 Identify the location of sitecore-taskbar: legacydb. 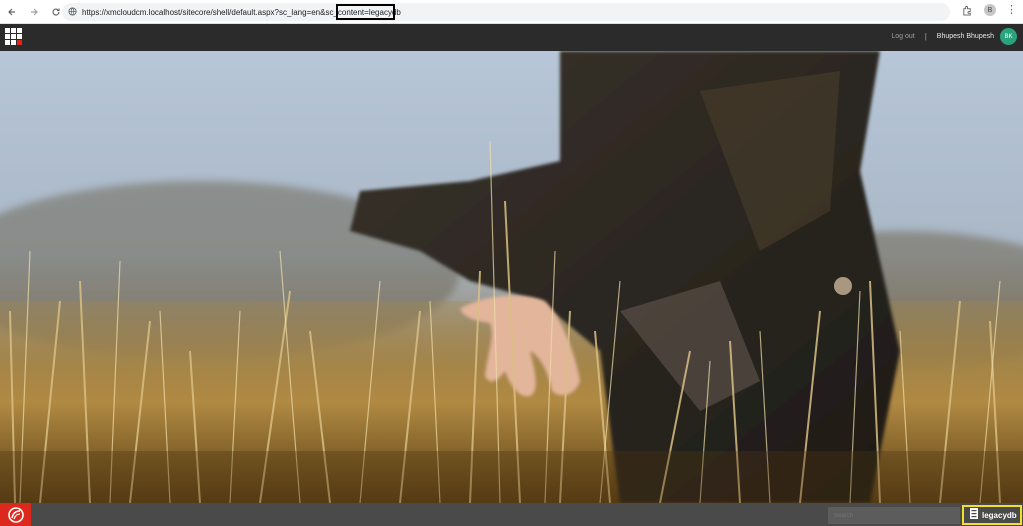
(511, 514).